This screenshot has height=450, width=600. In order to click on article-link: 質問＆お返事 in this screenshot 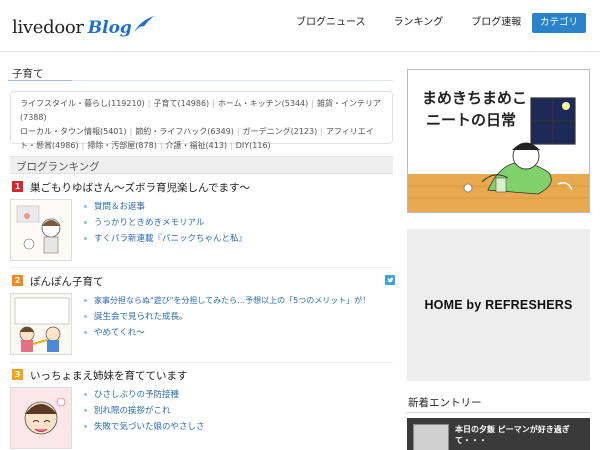, I will do `click(165, 206)`.